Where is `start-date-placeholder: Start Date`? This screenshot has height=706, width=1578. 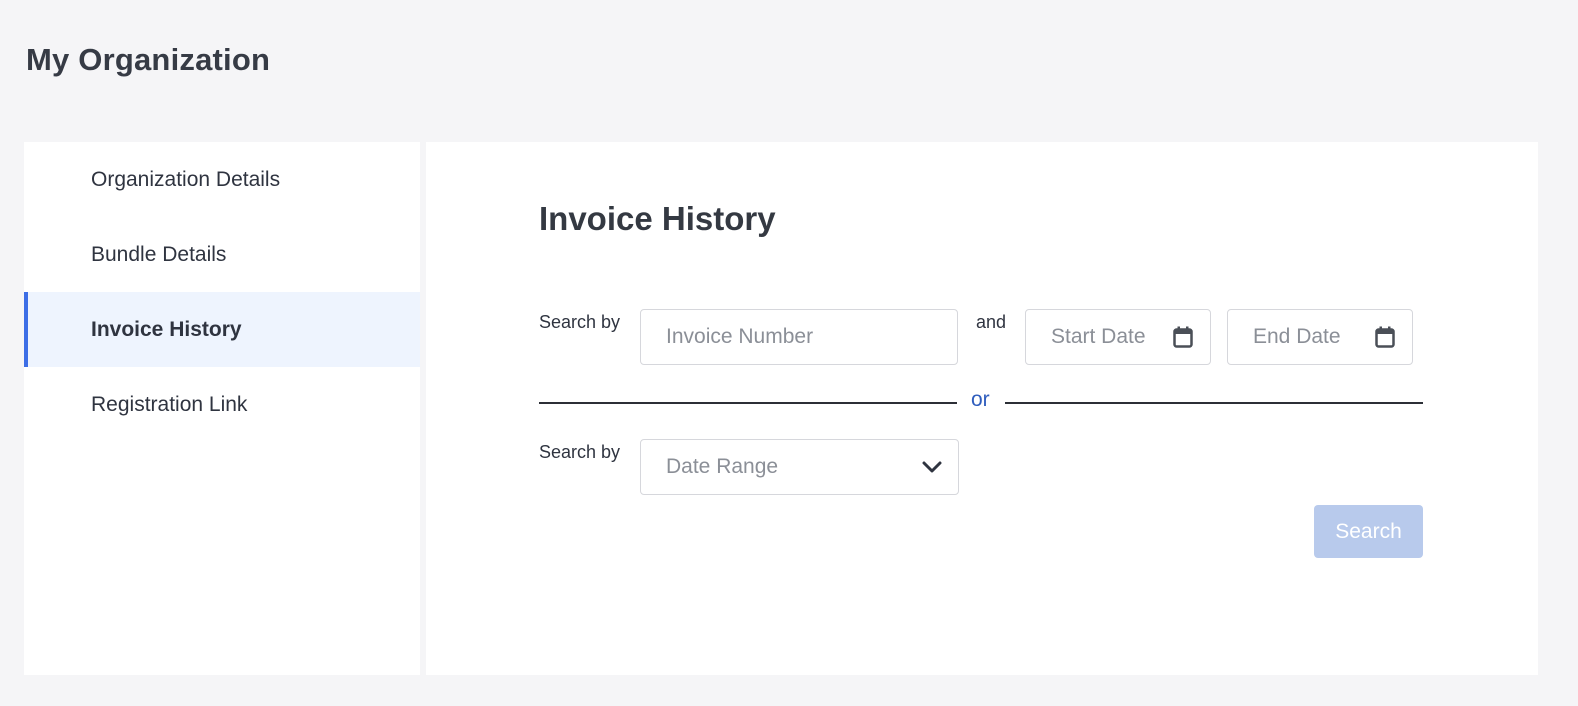
start-date-placeholder: Start Date is located at coordinates (1098, 336).